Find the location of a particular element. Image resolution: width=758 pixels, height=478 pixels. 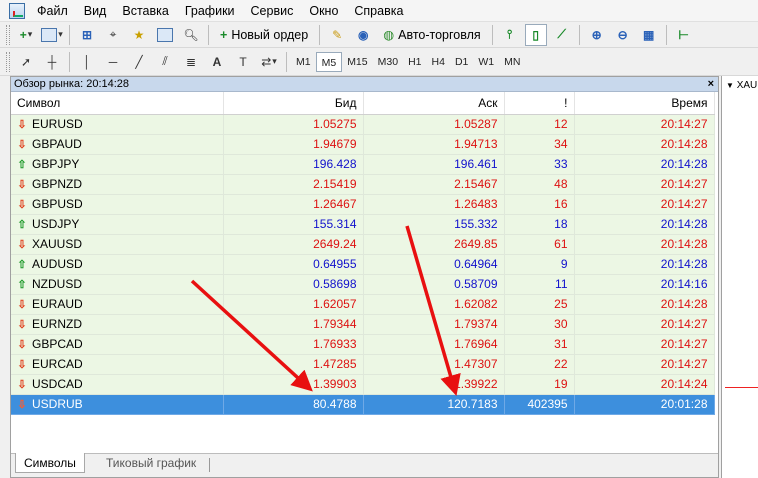

bid-cell: 80.4788 is located at coordinates (293, 404).